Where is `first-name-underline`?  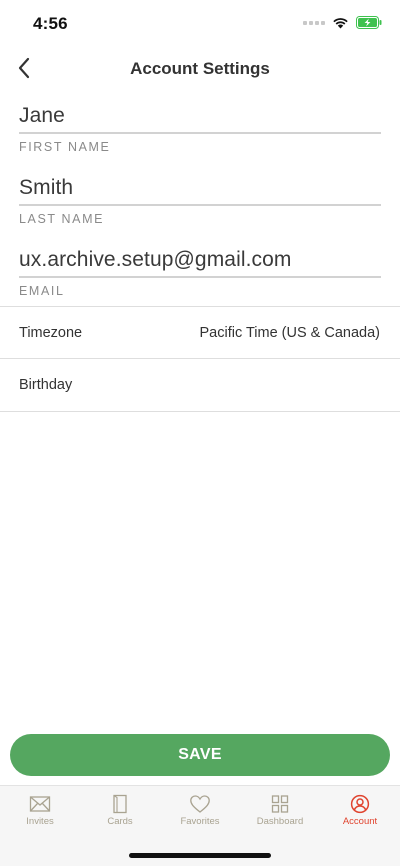 first-name-underline is located at coordinates (200, 133).